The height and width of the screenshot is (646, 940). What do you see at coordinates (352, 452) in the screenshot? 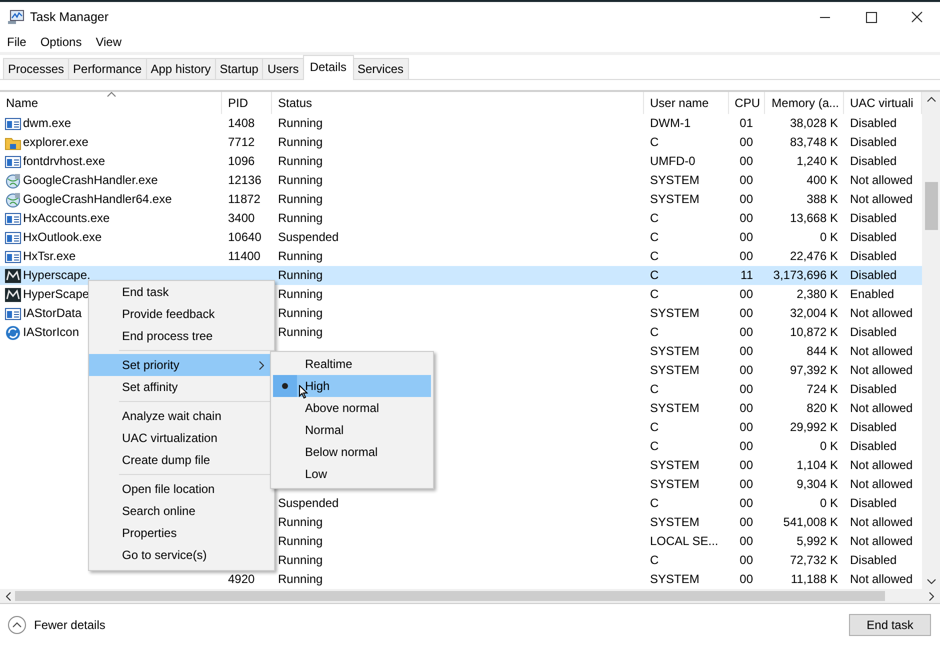
I see `menu-item: Below normal` at bounding box center [352, 452].